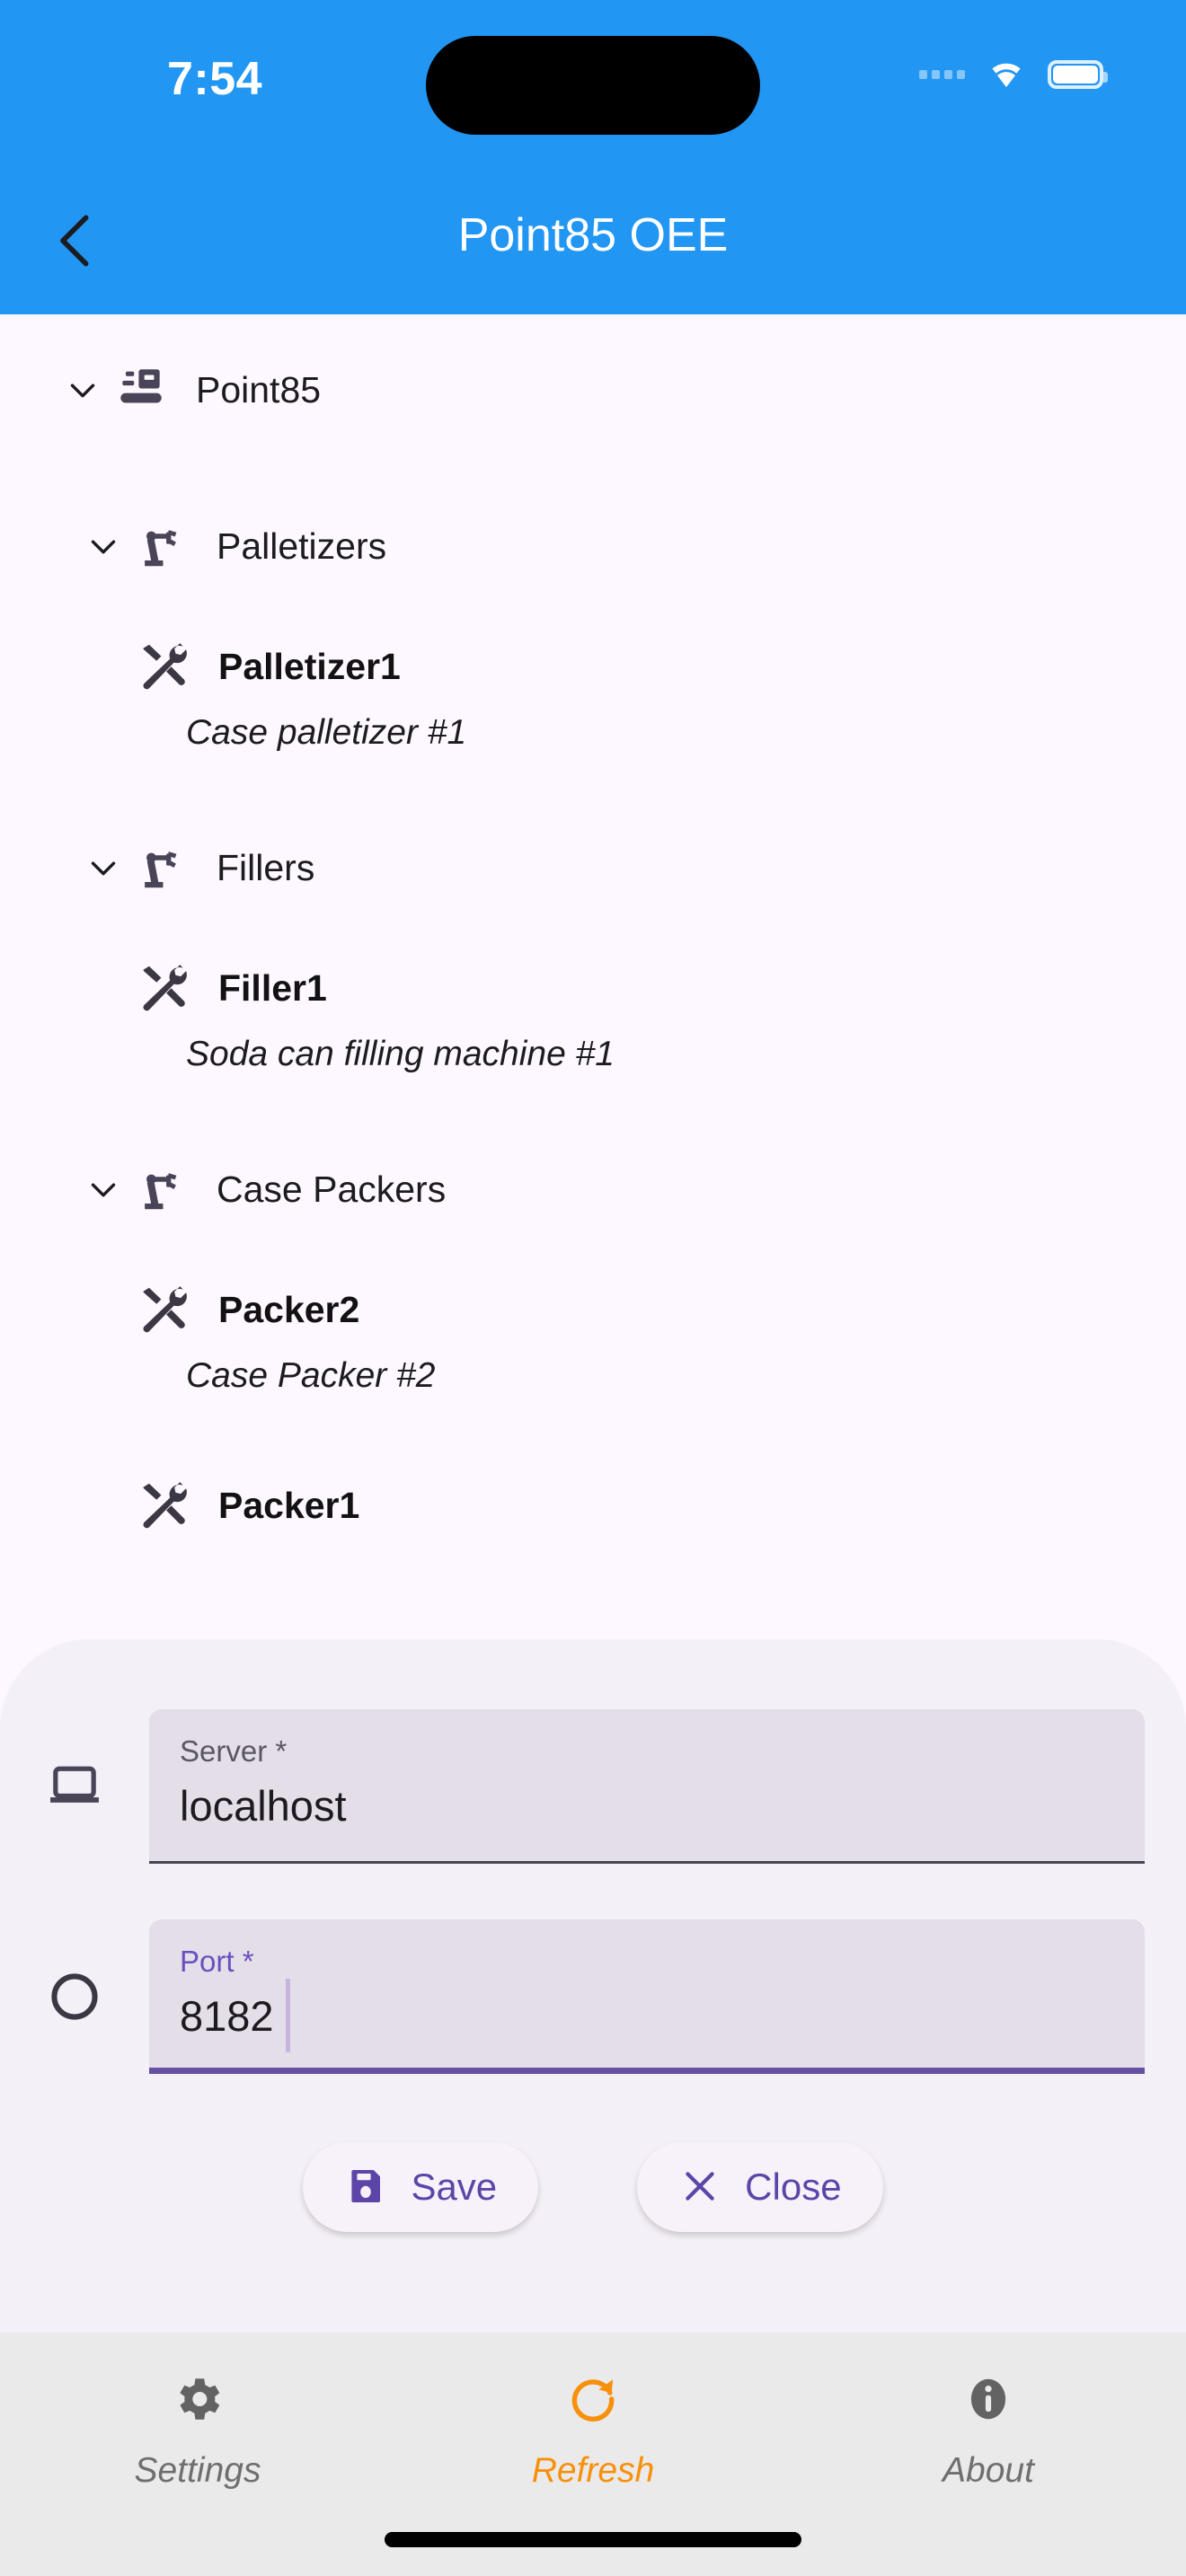 The image size is (1186, 2576). Describe the element at coordinates (74, 1997) in the screenshot. I see `circle-icon` at that location.